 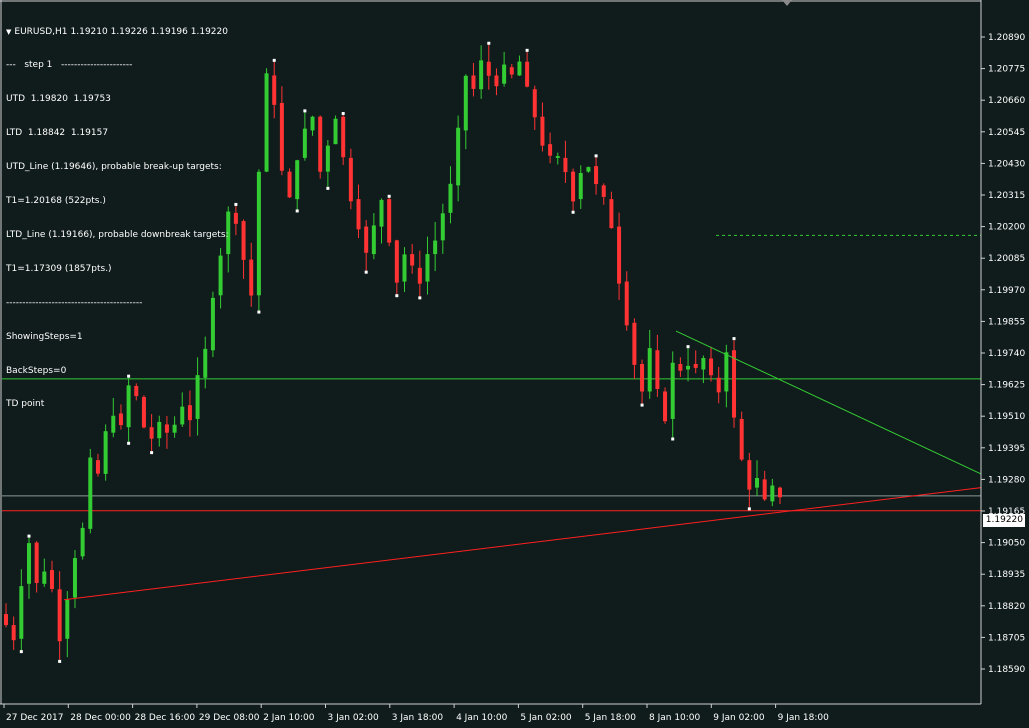 What do you see at coordinates (36, 370) in the screenshot?
I see `info-line: BackSteps=0` at bounding box center [36, 370].